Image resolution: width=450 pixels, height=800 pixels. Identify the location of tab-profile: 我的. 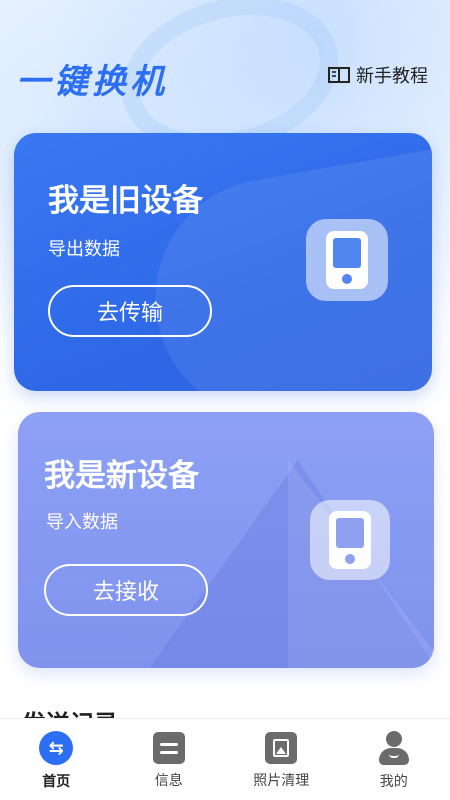
(394, 759).